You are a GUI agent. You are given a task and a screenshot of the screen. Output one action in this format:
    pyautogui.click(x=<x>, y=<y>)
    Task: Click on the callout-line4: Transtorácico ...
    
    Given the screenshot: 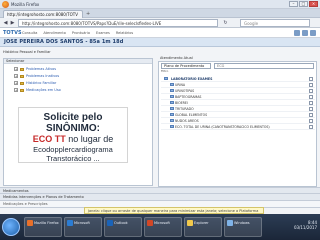 What is the action you would take?
    pyautogui.click(x=73, y=158)
    